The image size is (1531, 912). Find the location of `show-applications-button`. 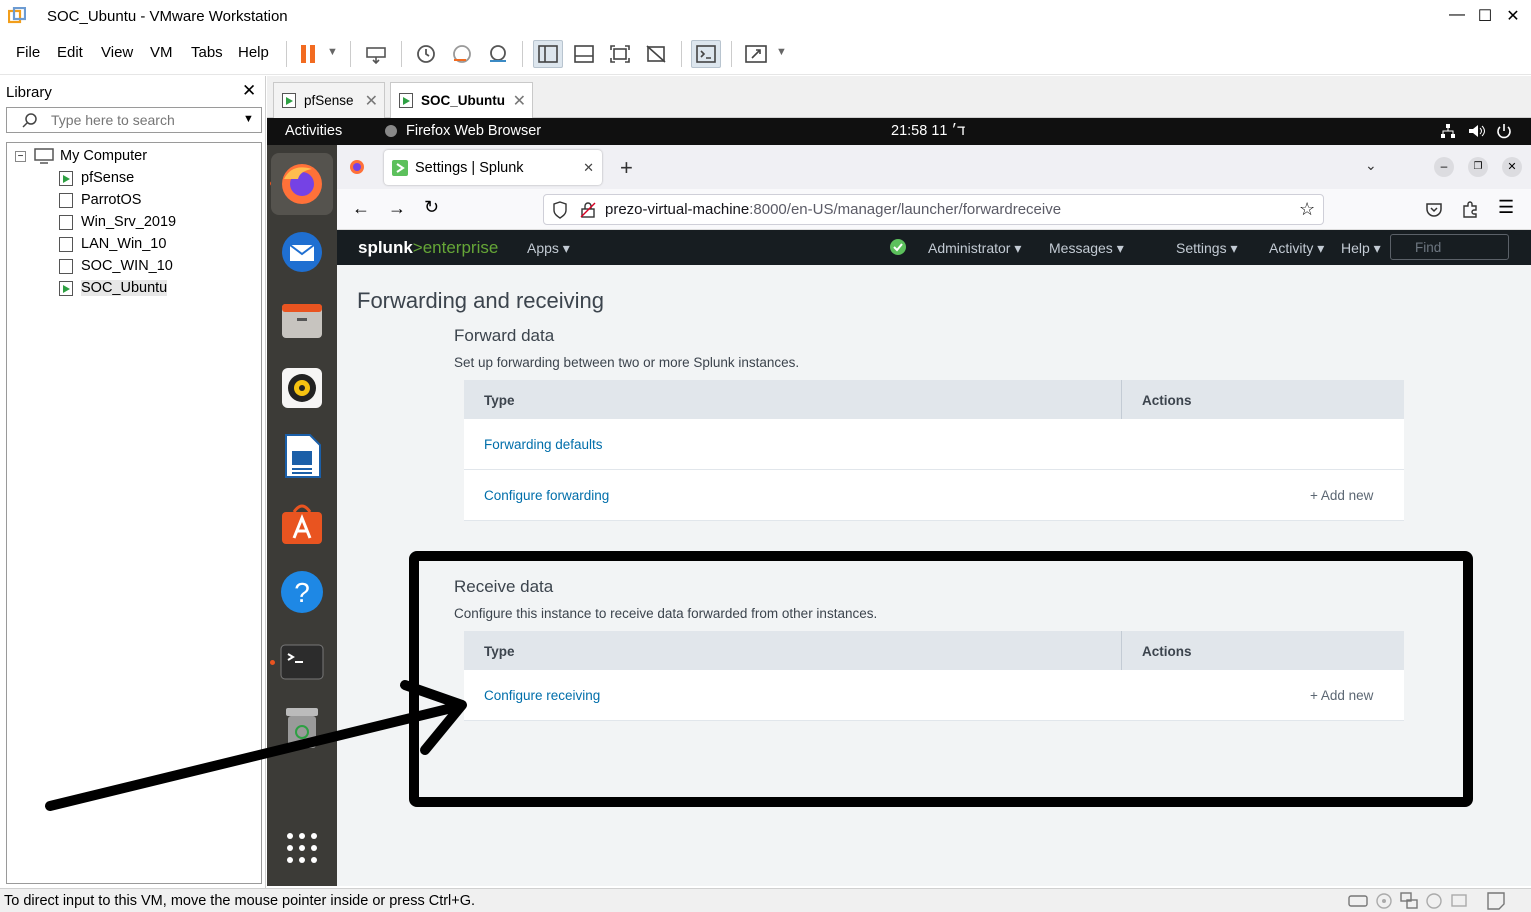

show-applications-button is located at coordinates (302, 848).